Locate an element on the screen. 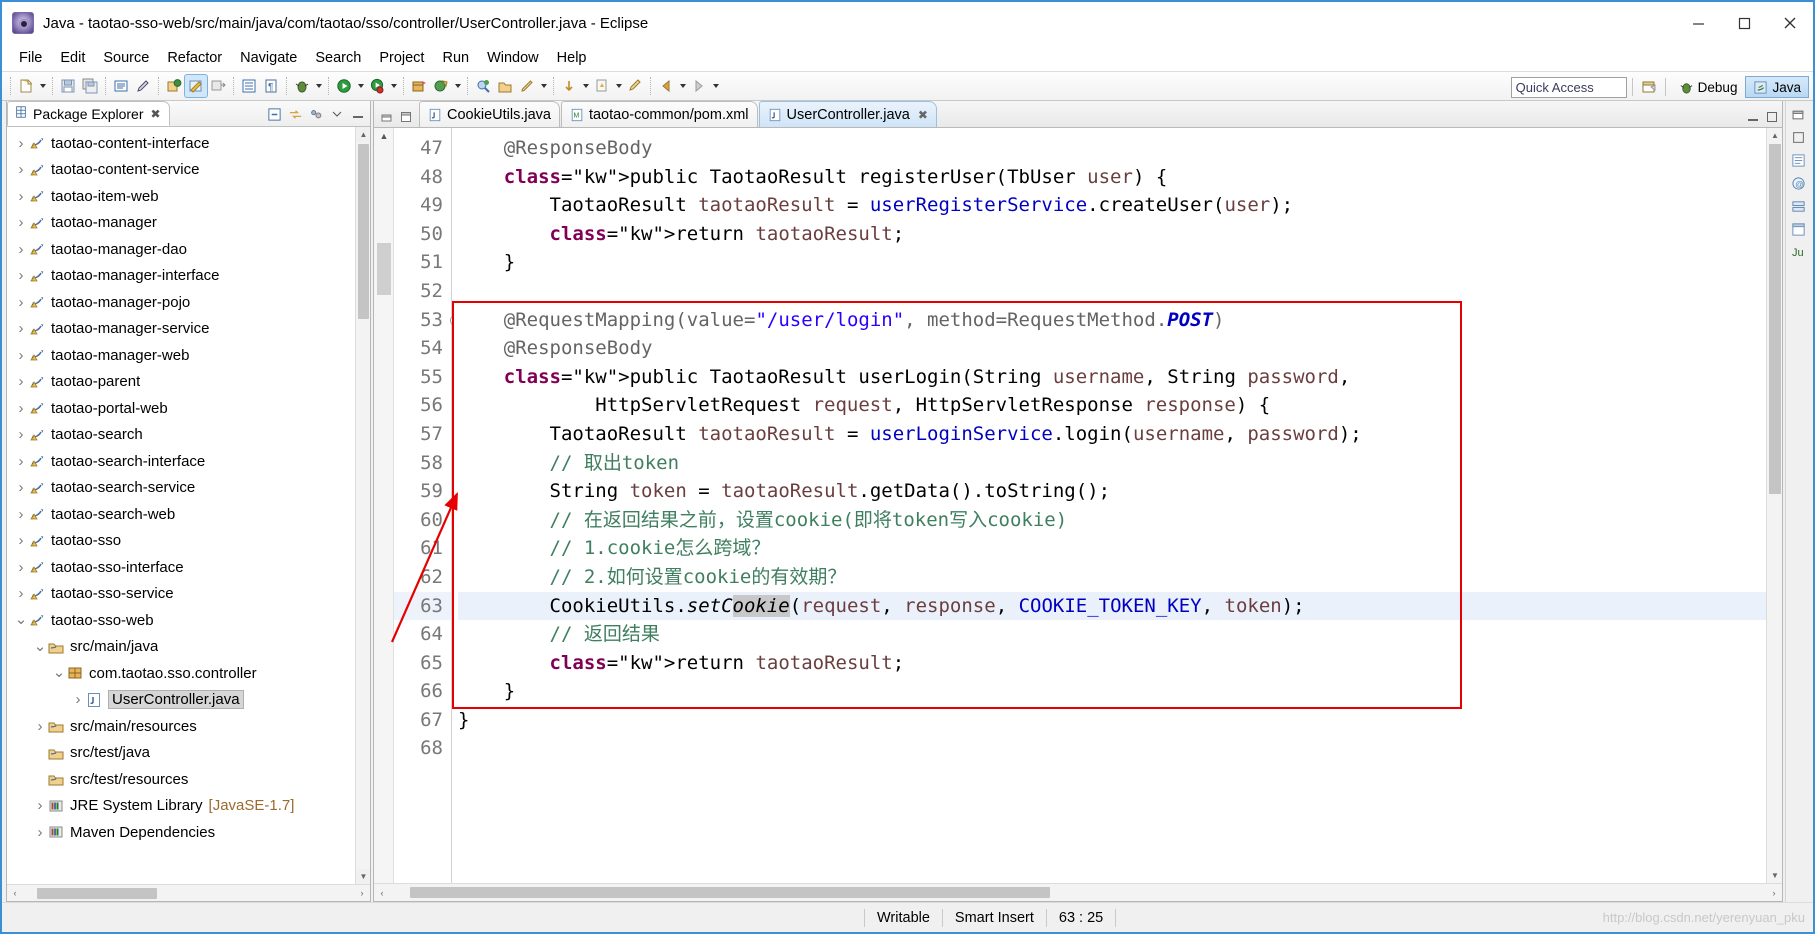  view-dropdown-icon is located at coordinates (337, 114).